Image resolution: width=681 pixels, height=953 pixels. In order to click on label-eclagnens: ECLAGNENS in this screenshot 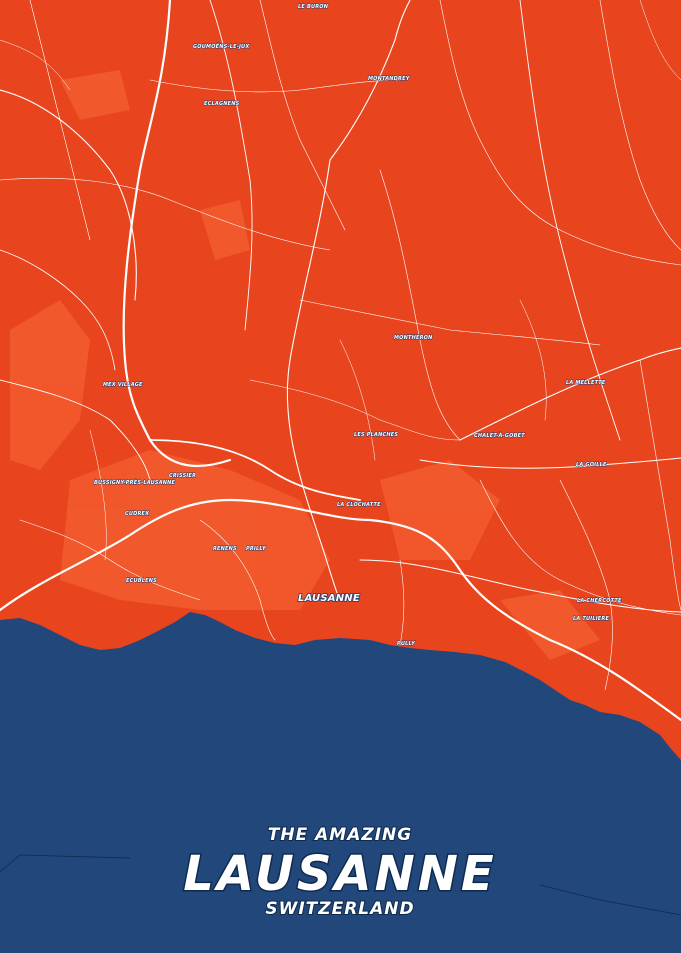, I will do `click(222, 104)`.